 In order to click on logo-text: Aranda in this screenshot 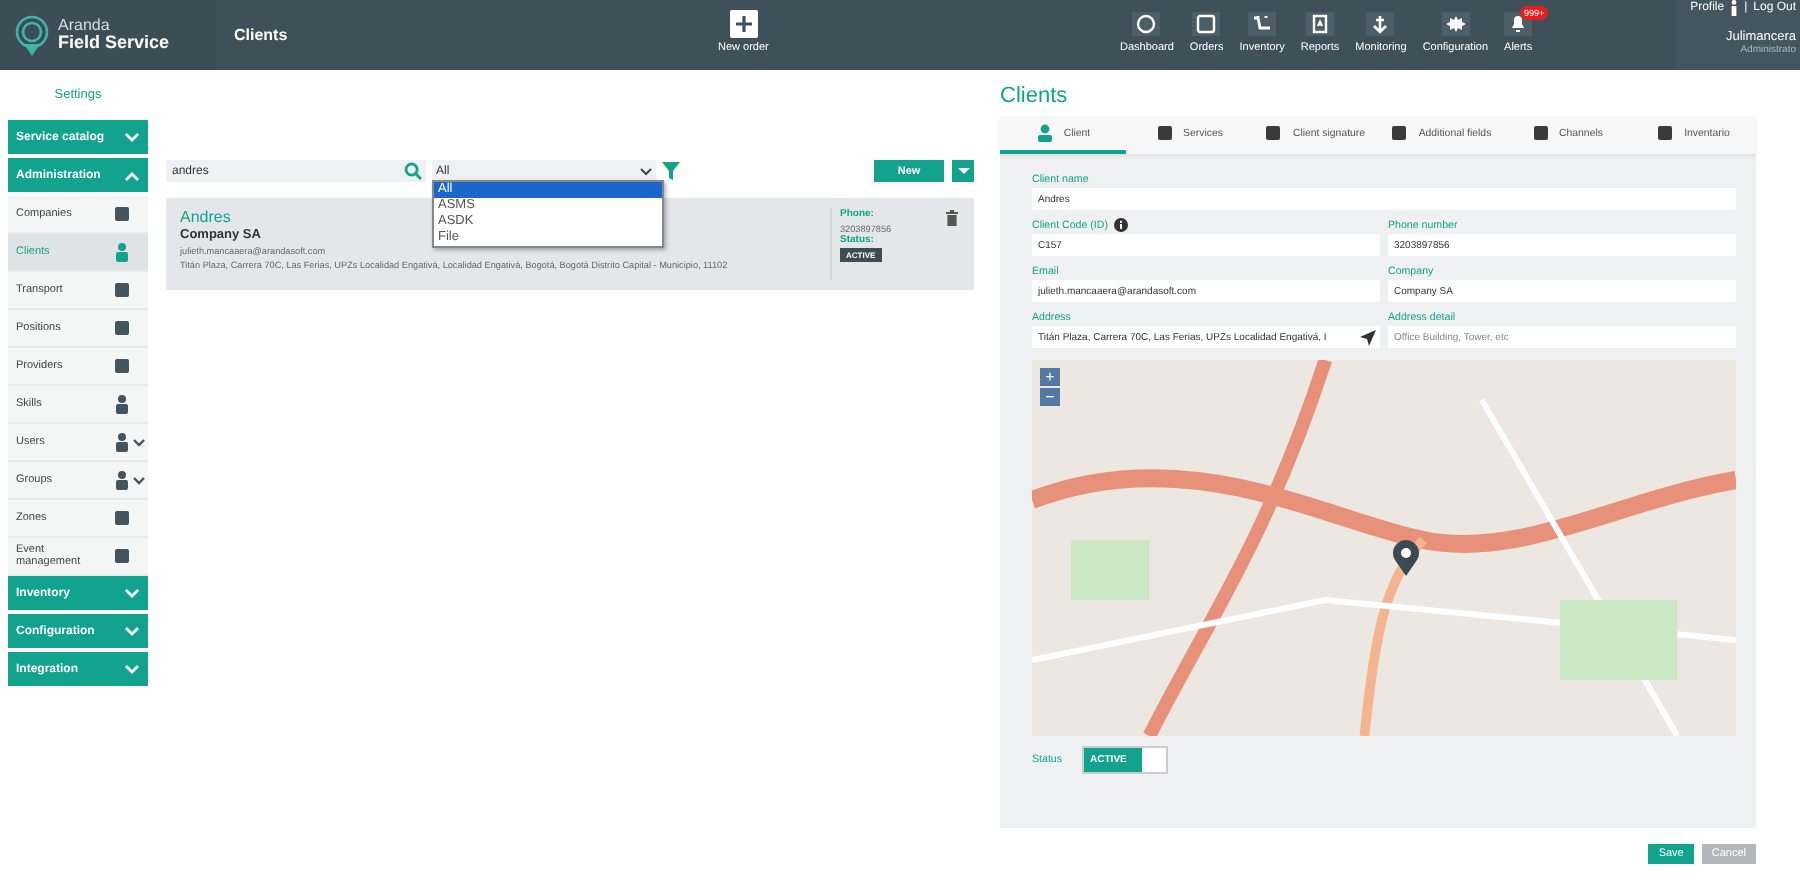, I will do `click(85, 26)`.